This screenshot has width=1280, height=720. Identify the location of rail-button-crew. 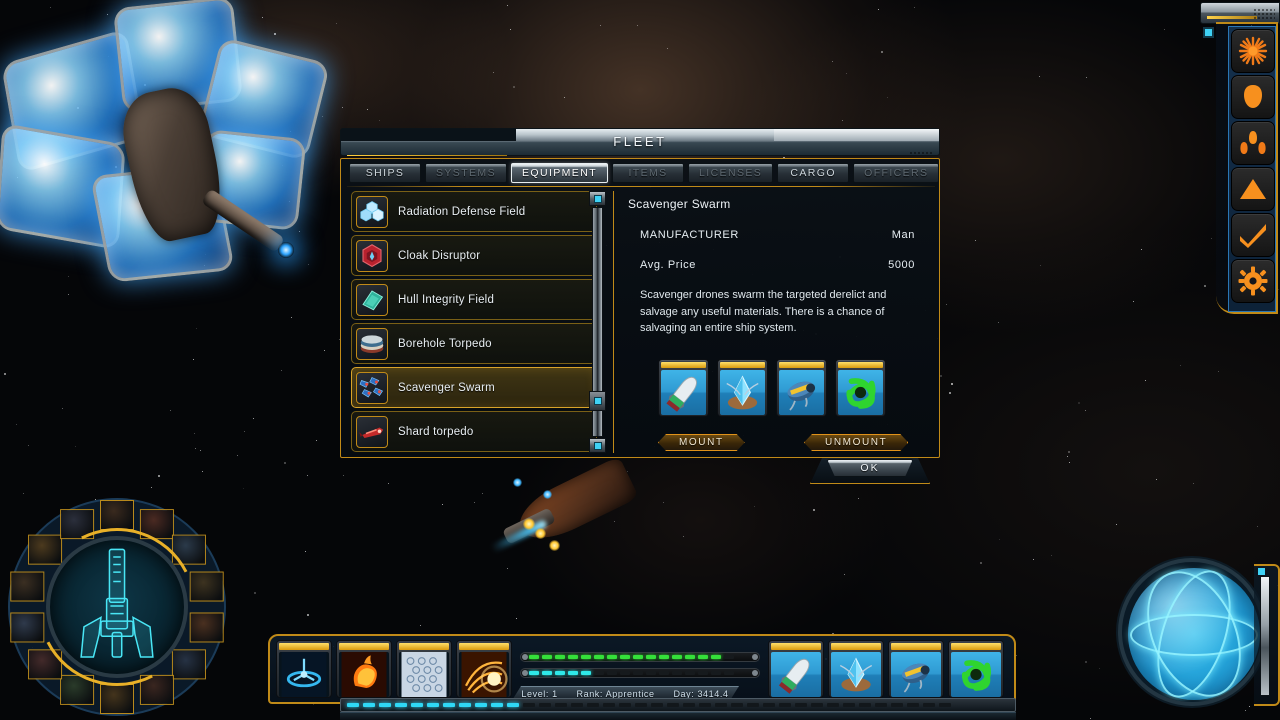
(1253, 97).